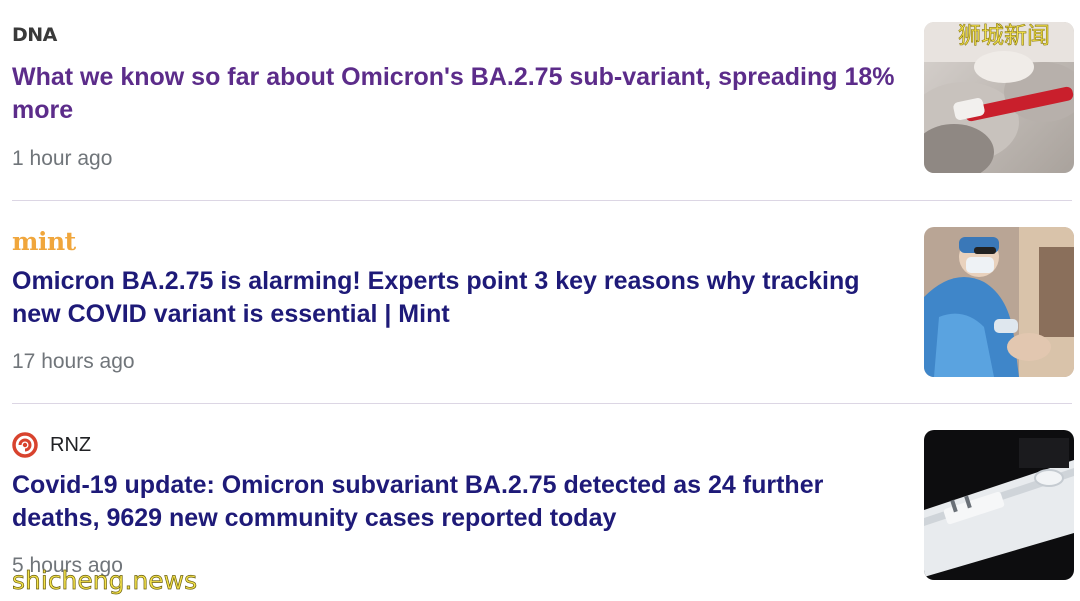 This screenshot has width=1080, height=601. What do you see at coordinates (1004, 36) in the screenshot?
I see `watermark-top: 狮城新闻` at bounding box center [1004, 36].